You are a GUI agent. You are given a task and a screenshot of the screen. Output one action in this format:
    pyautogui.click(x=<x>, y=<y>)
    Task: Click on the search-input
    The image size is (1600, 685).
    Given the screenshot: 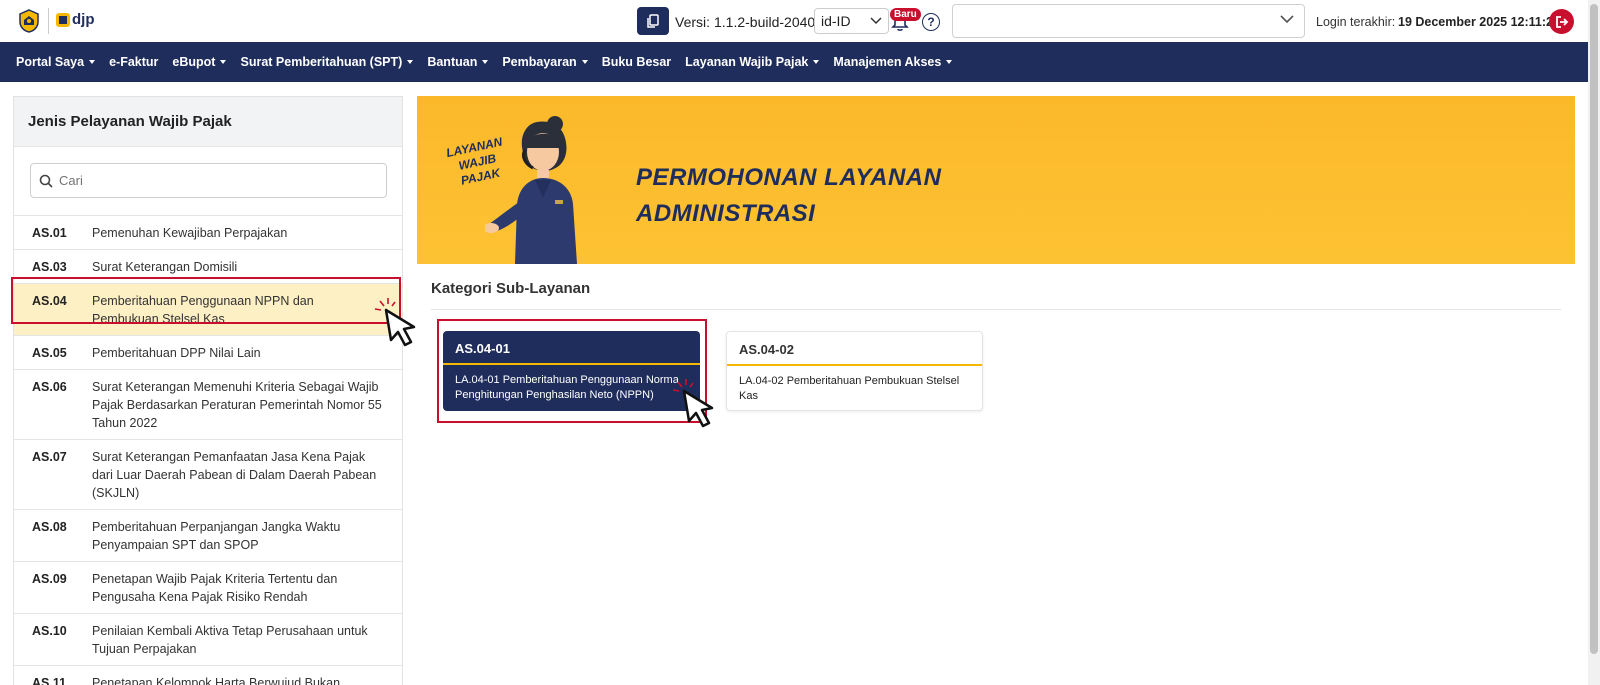 What is the action you would take?
    pyautogui.click(x=209, y=180)
    